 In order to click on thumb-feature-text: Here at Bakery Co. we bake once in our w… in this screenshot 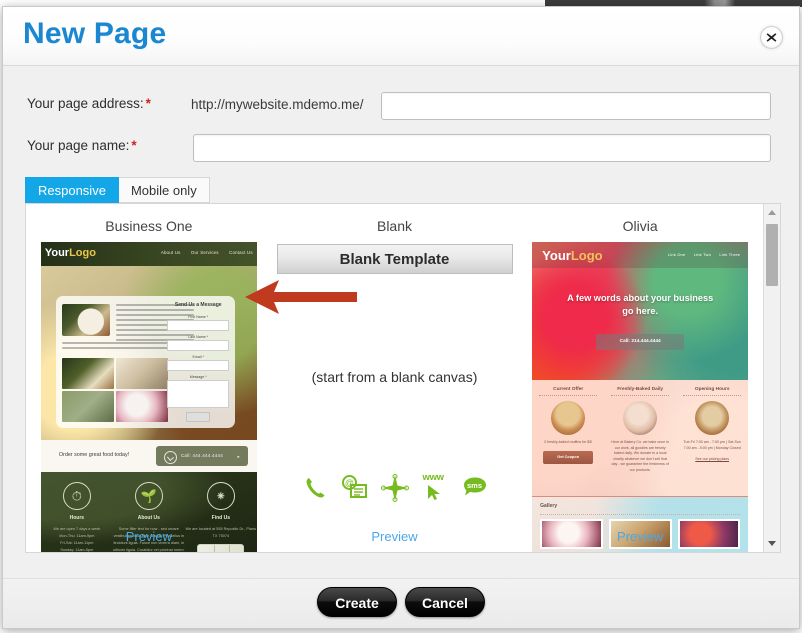, I will do `click(640, 456)`.